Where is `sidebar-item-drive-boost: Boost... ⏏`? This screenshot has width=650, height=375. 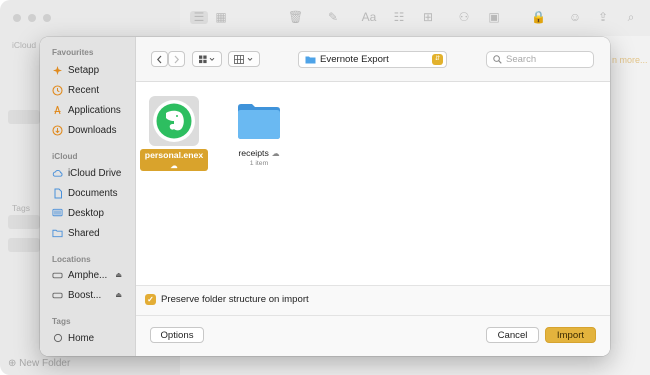 sidebar-item-drive-boost: Boost... ⏏ is located at coordinates (94, 295).